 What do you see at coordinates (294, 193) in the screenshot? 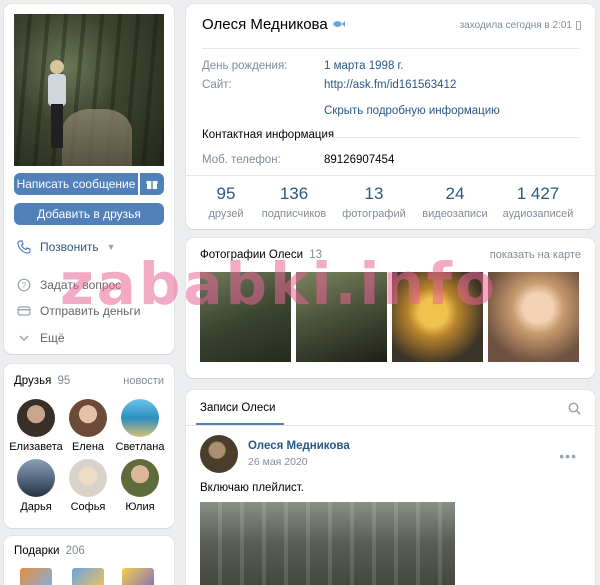
I see `stat-number: 136` at bounding box center [294, 193].